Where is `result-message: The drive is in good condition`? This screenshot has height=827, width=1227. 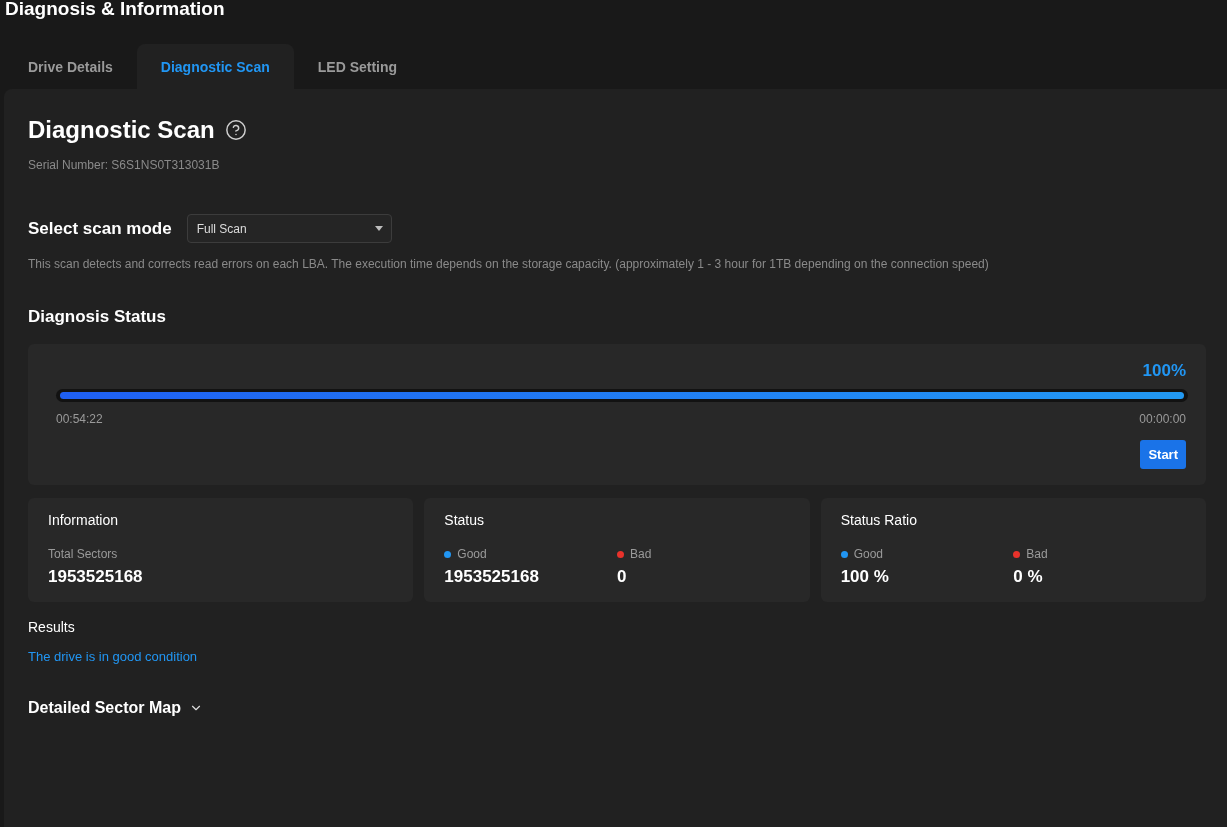
result-message: The drive is in good condition is located at coordinates (113, 657).